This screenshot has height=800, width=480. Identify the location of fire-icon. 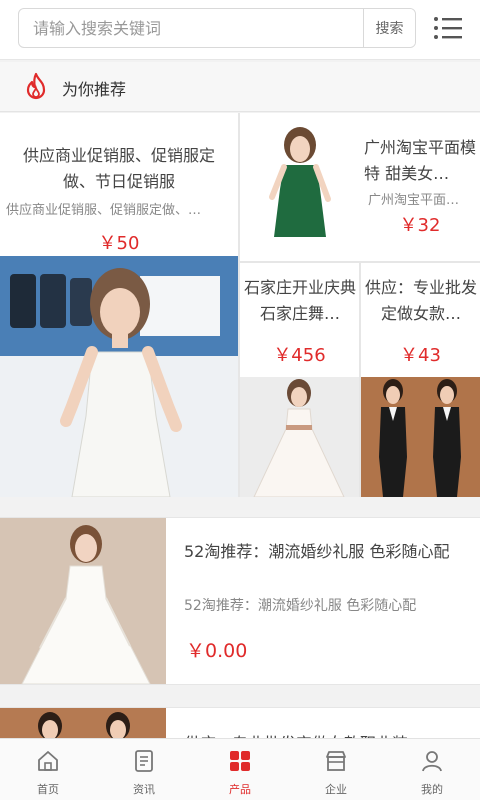
(36, 87).